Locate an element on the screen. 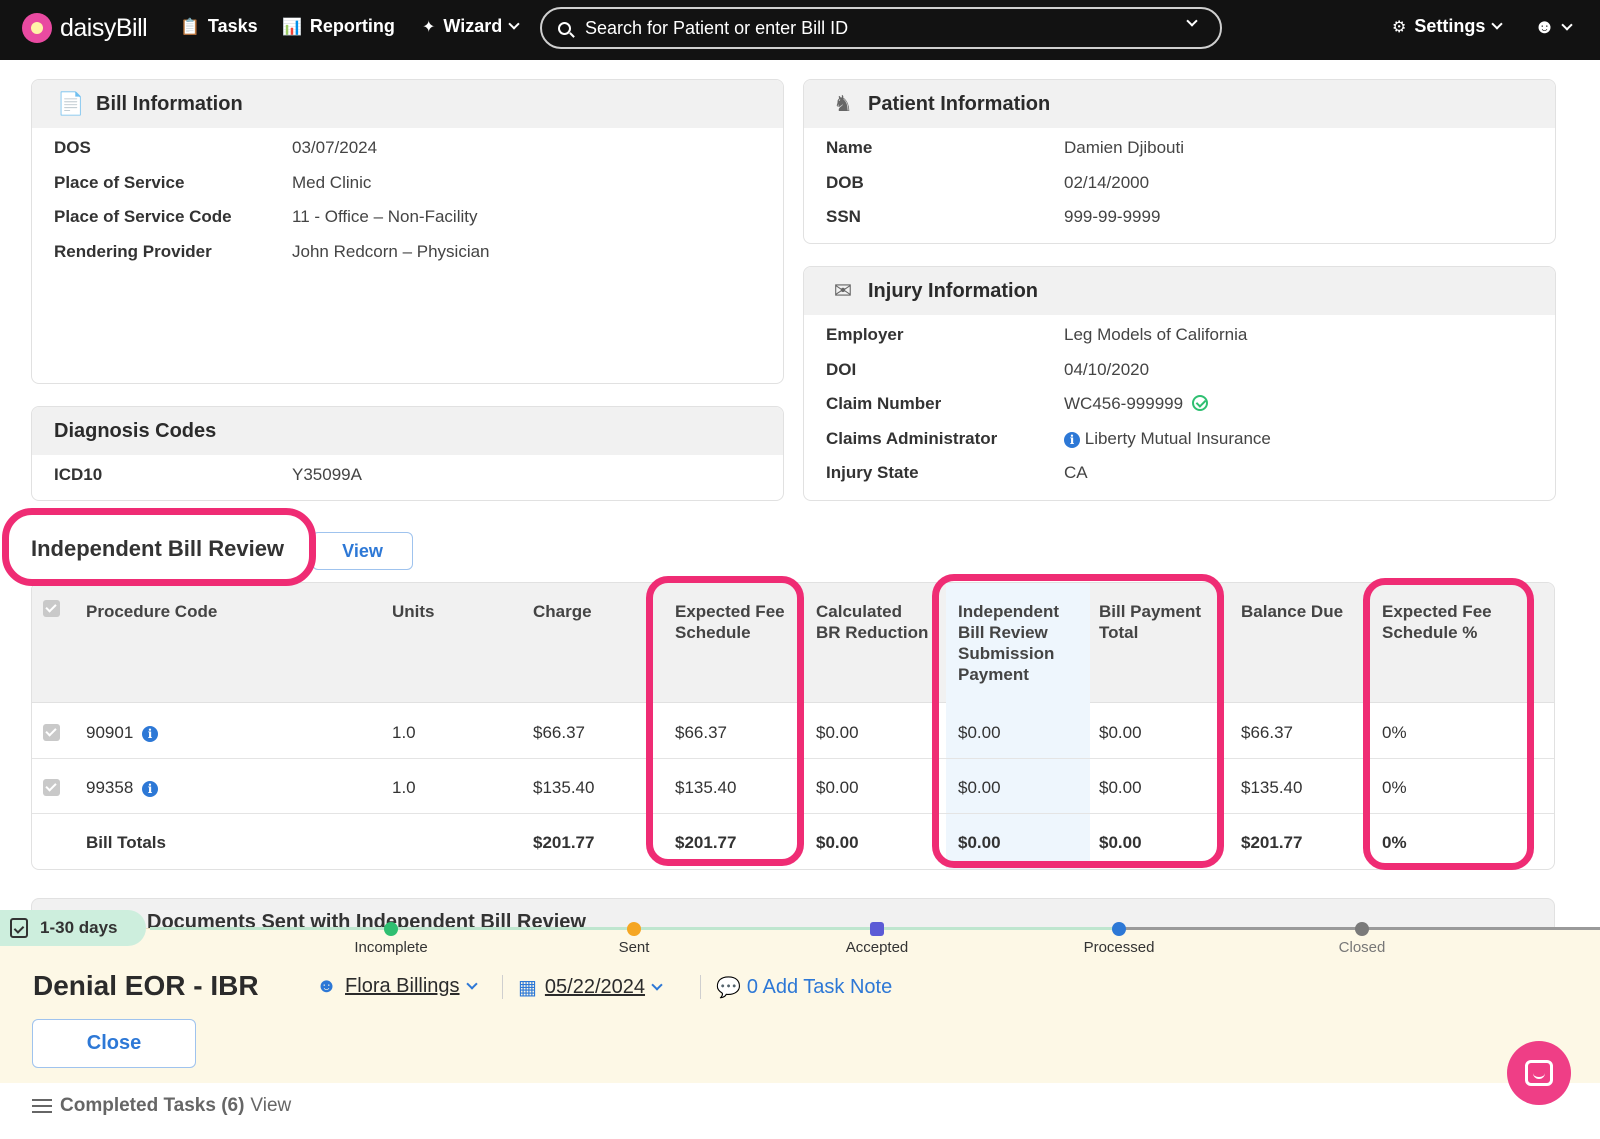  clipboard-check-icon is located at coordinates (19, 928).